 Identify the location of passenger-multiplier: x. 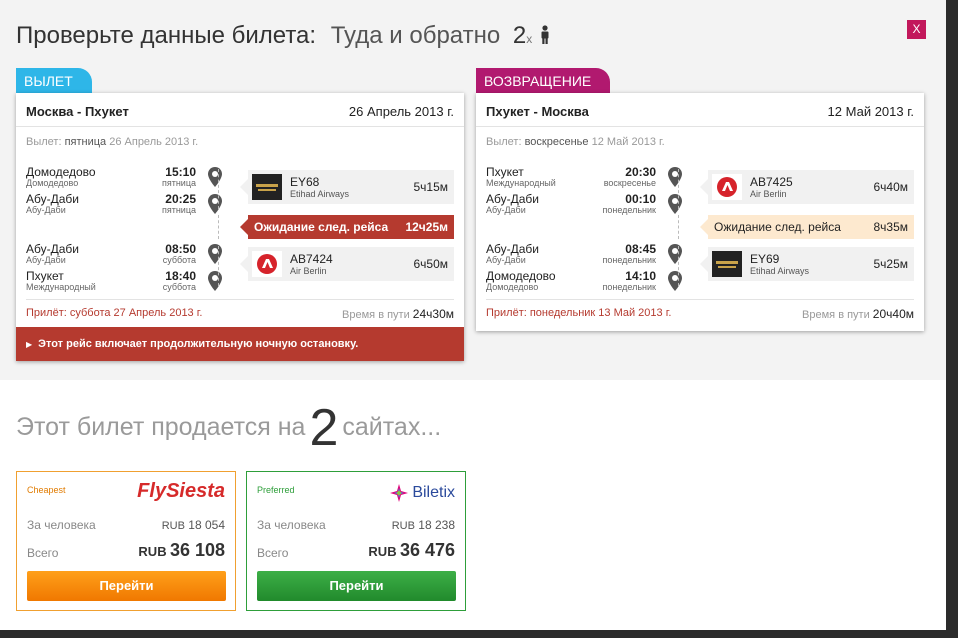
(529, 39).